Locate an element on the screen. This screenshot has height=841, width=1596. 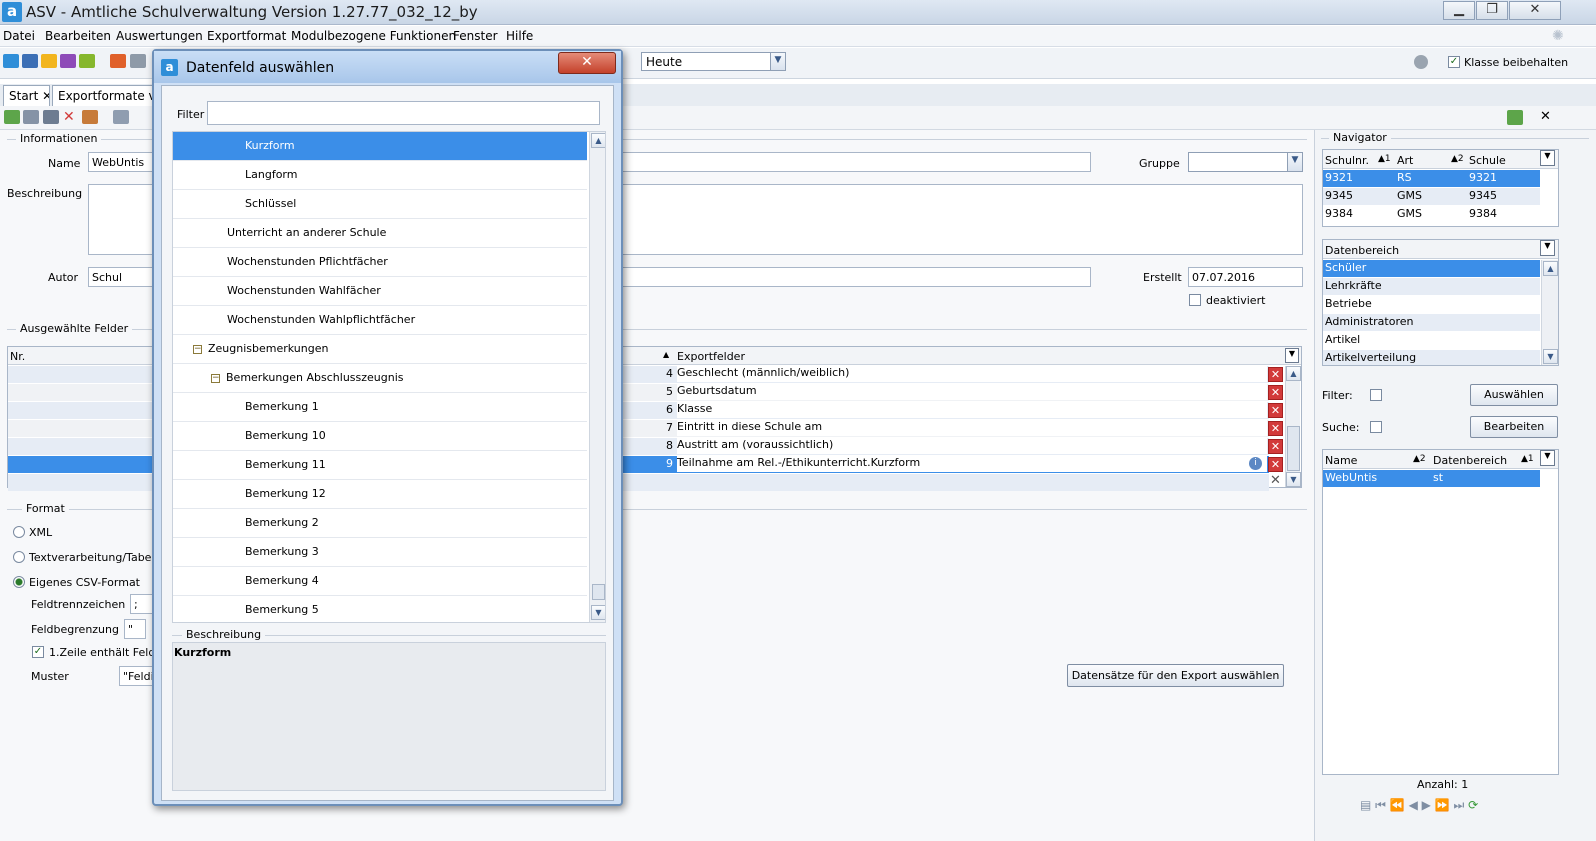
first-record-icon: ⏮ is located at coordinates (1380, 805).